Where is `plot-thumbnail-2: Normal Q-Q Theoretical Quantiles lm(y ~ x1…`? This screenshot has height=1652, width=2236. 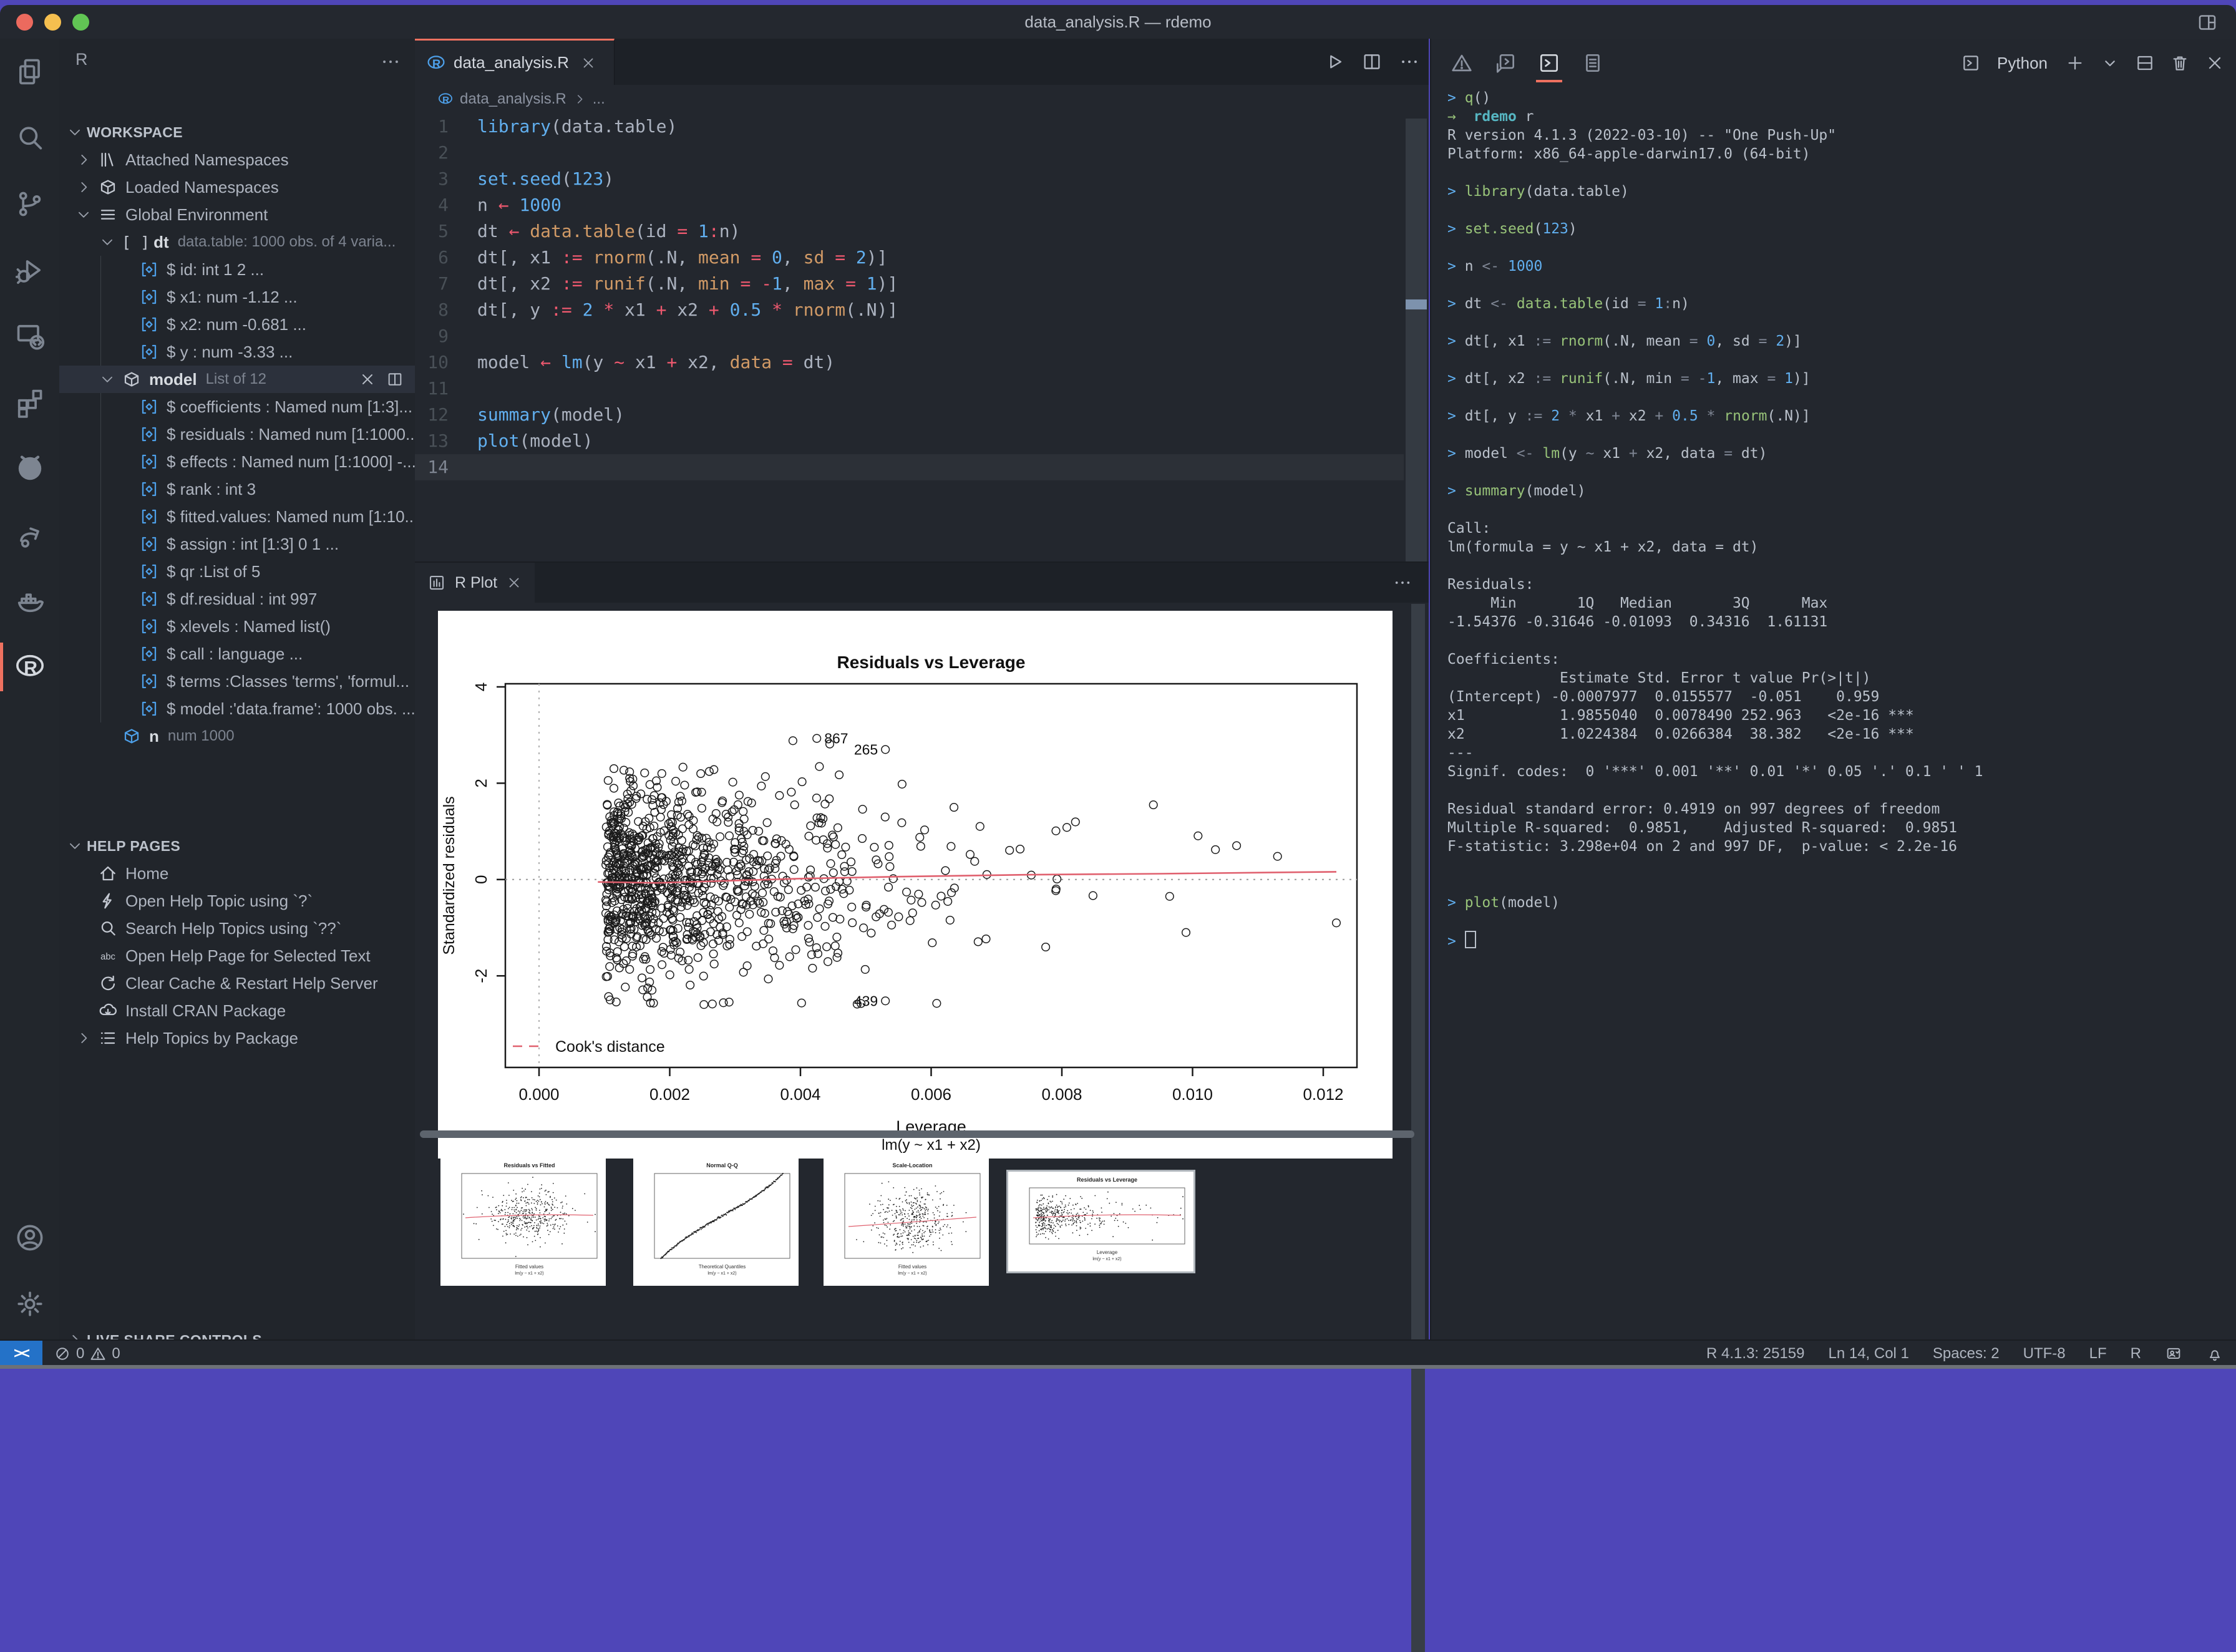
plot-thumbnail-2: Normal Q-Q Theoretical Quantiles lm(y ~ x1… is located at coordinates (716, 1221).